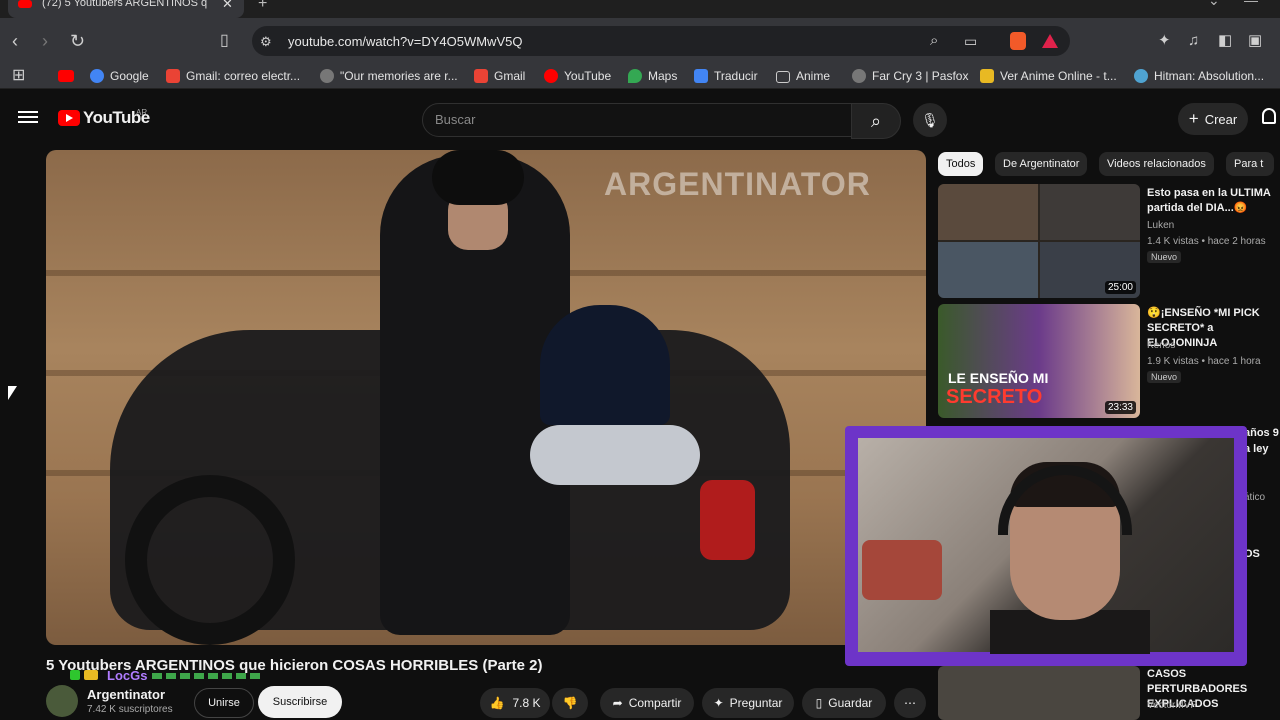  I want to click on music-icon: ♫, so click(1193, 41).